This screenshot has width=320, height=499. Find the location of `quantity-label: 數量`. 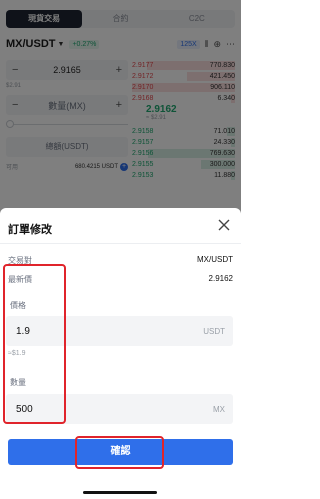

quantity-label: 數量 is located at coordinates (18, 382).